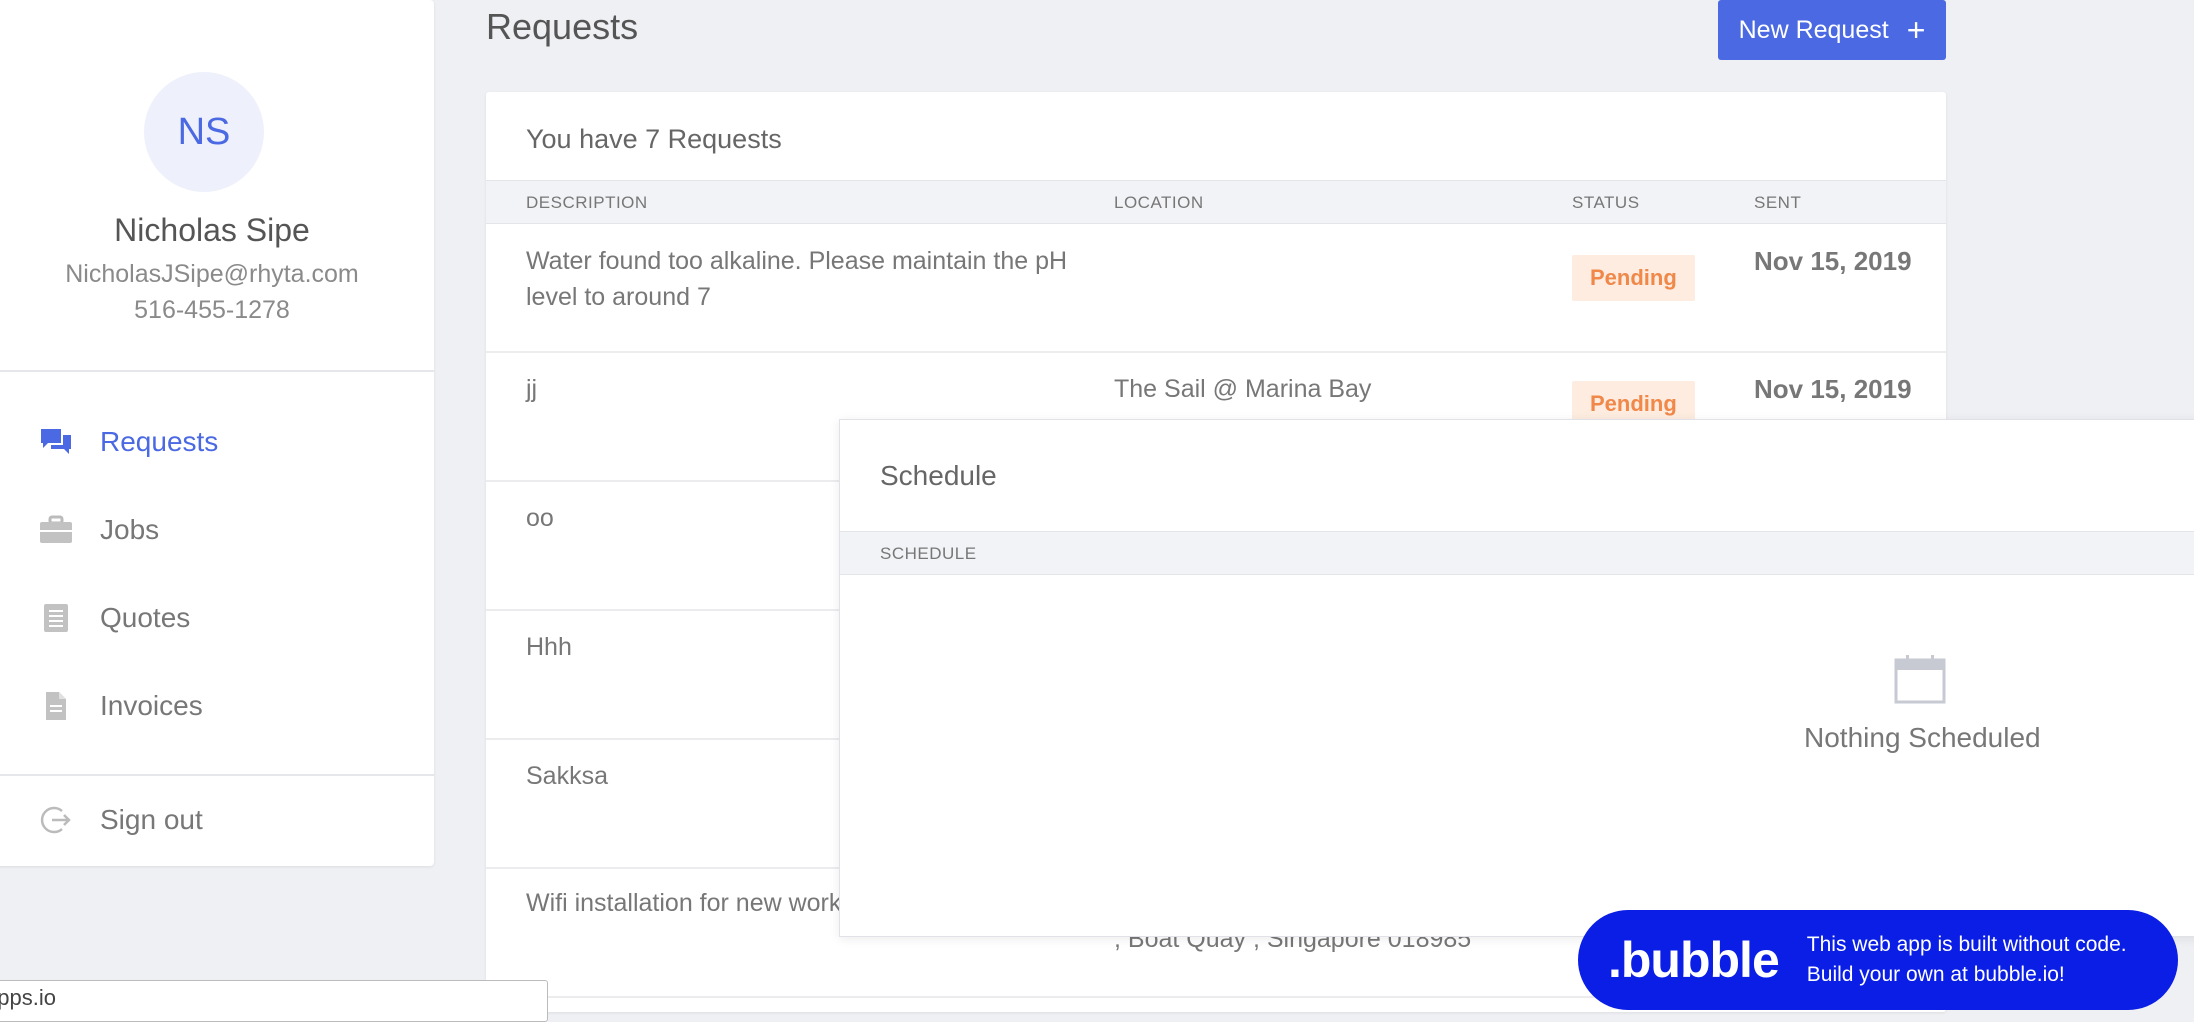 The width and height of the screenshot is (2194, 1022). Describe the element at coordinates (159, 441) in the screenshot. I see `sidebar-item-label: Requests` at that location.